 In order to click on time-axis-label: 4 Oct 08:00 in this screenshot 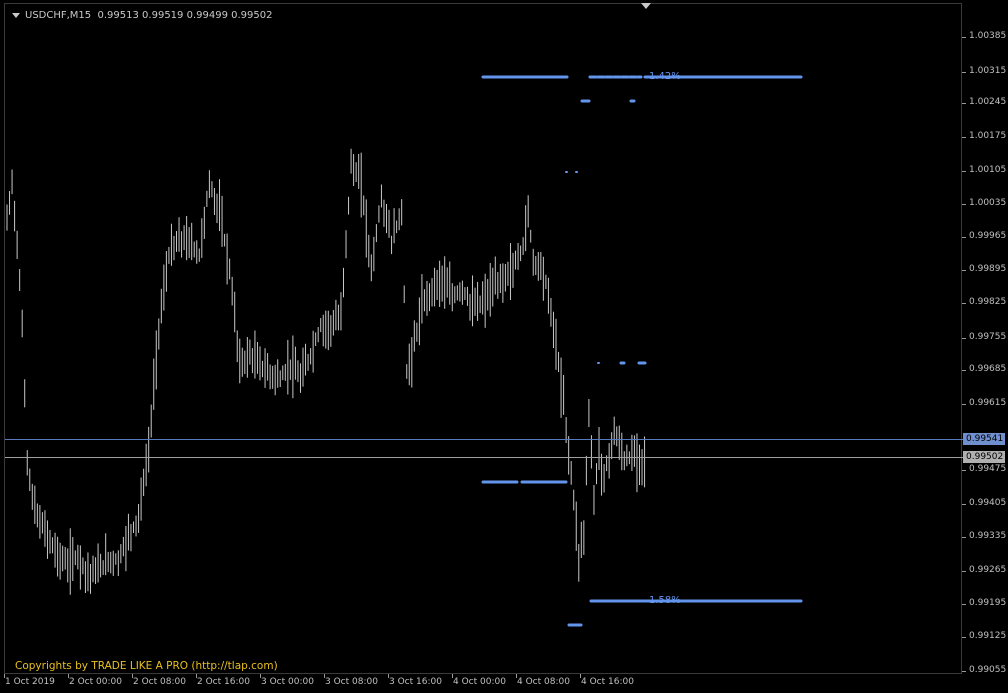, I will do `click(543, 682)`.